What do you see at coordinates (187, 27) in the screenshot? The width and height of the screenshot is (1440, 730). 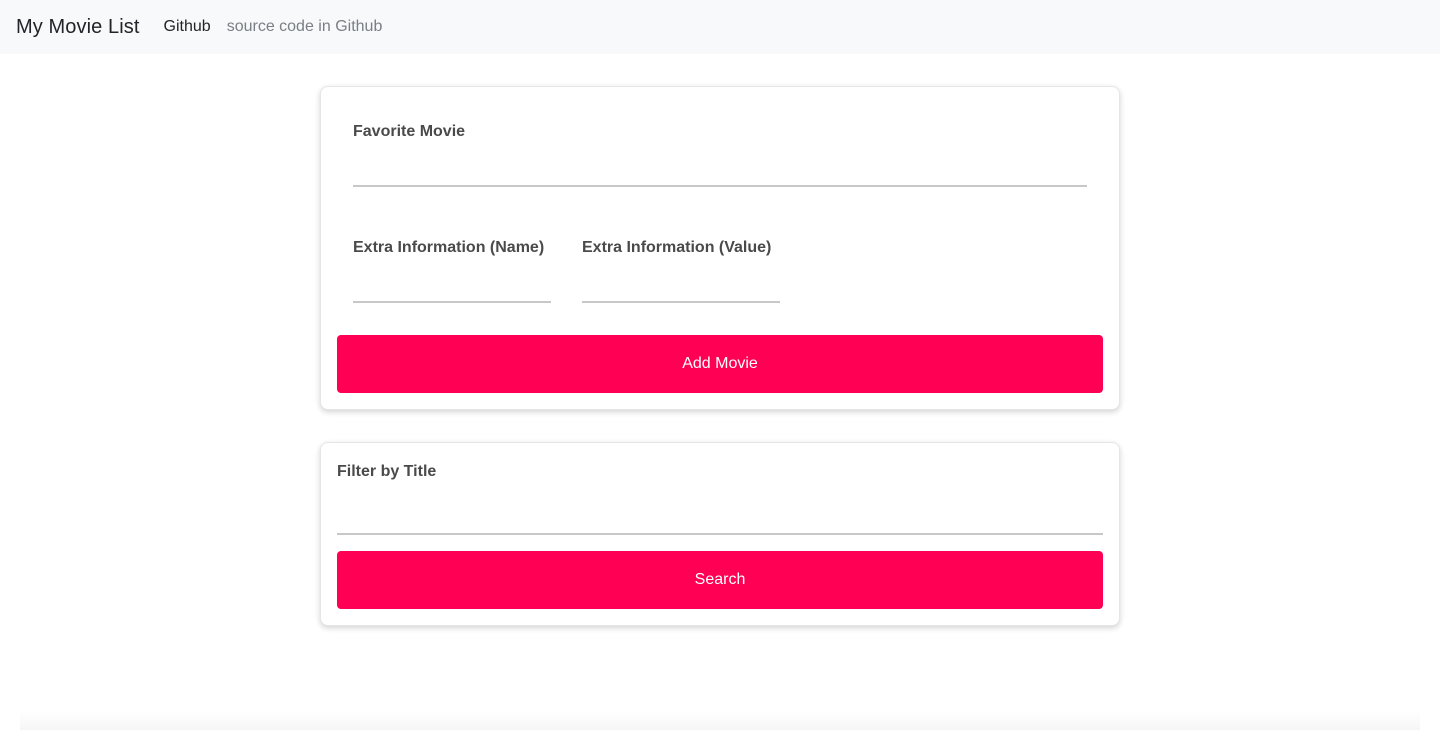 I see `nav-link-github: Github` at bounding box center [187, 27].